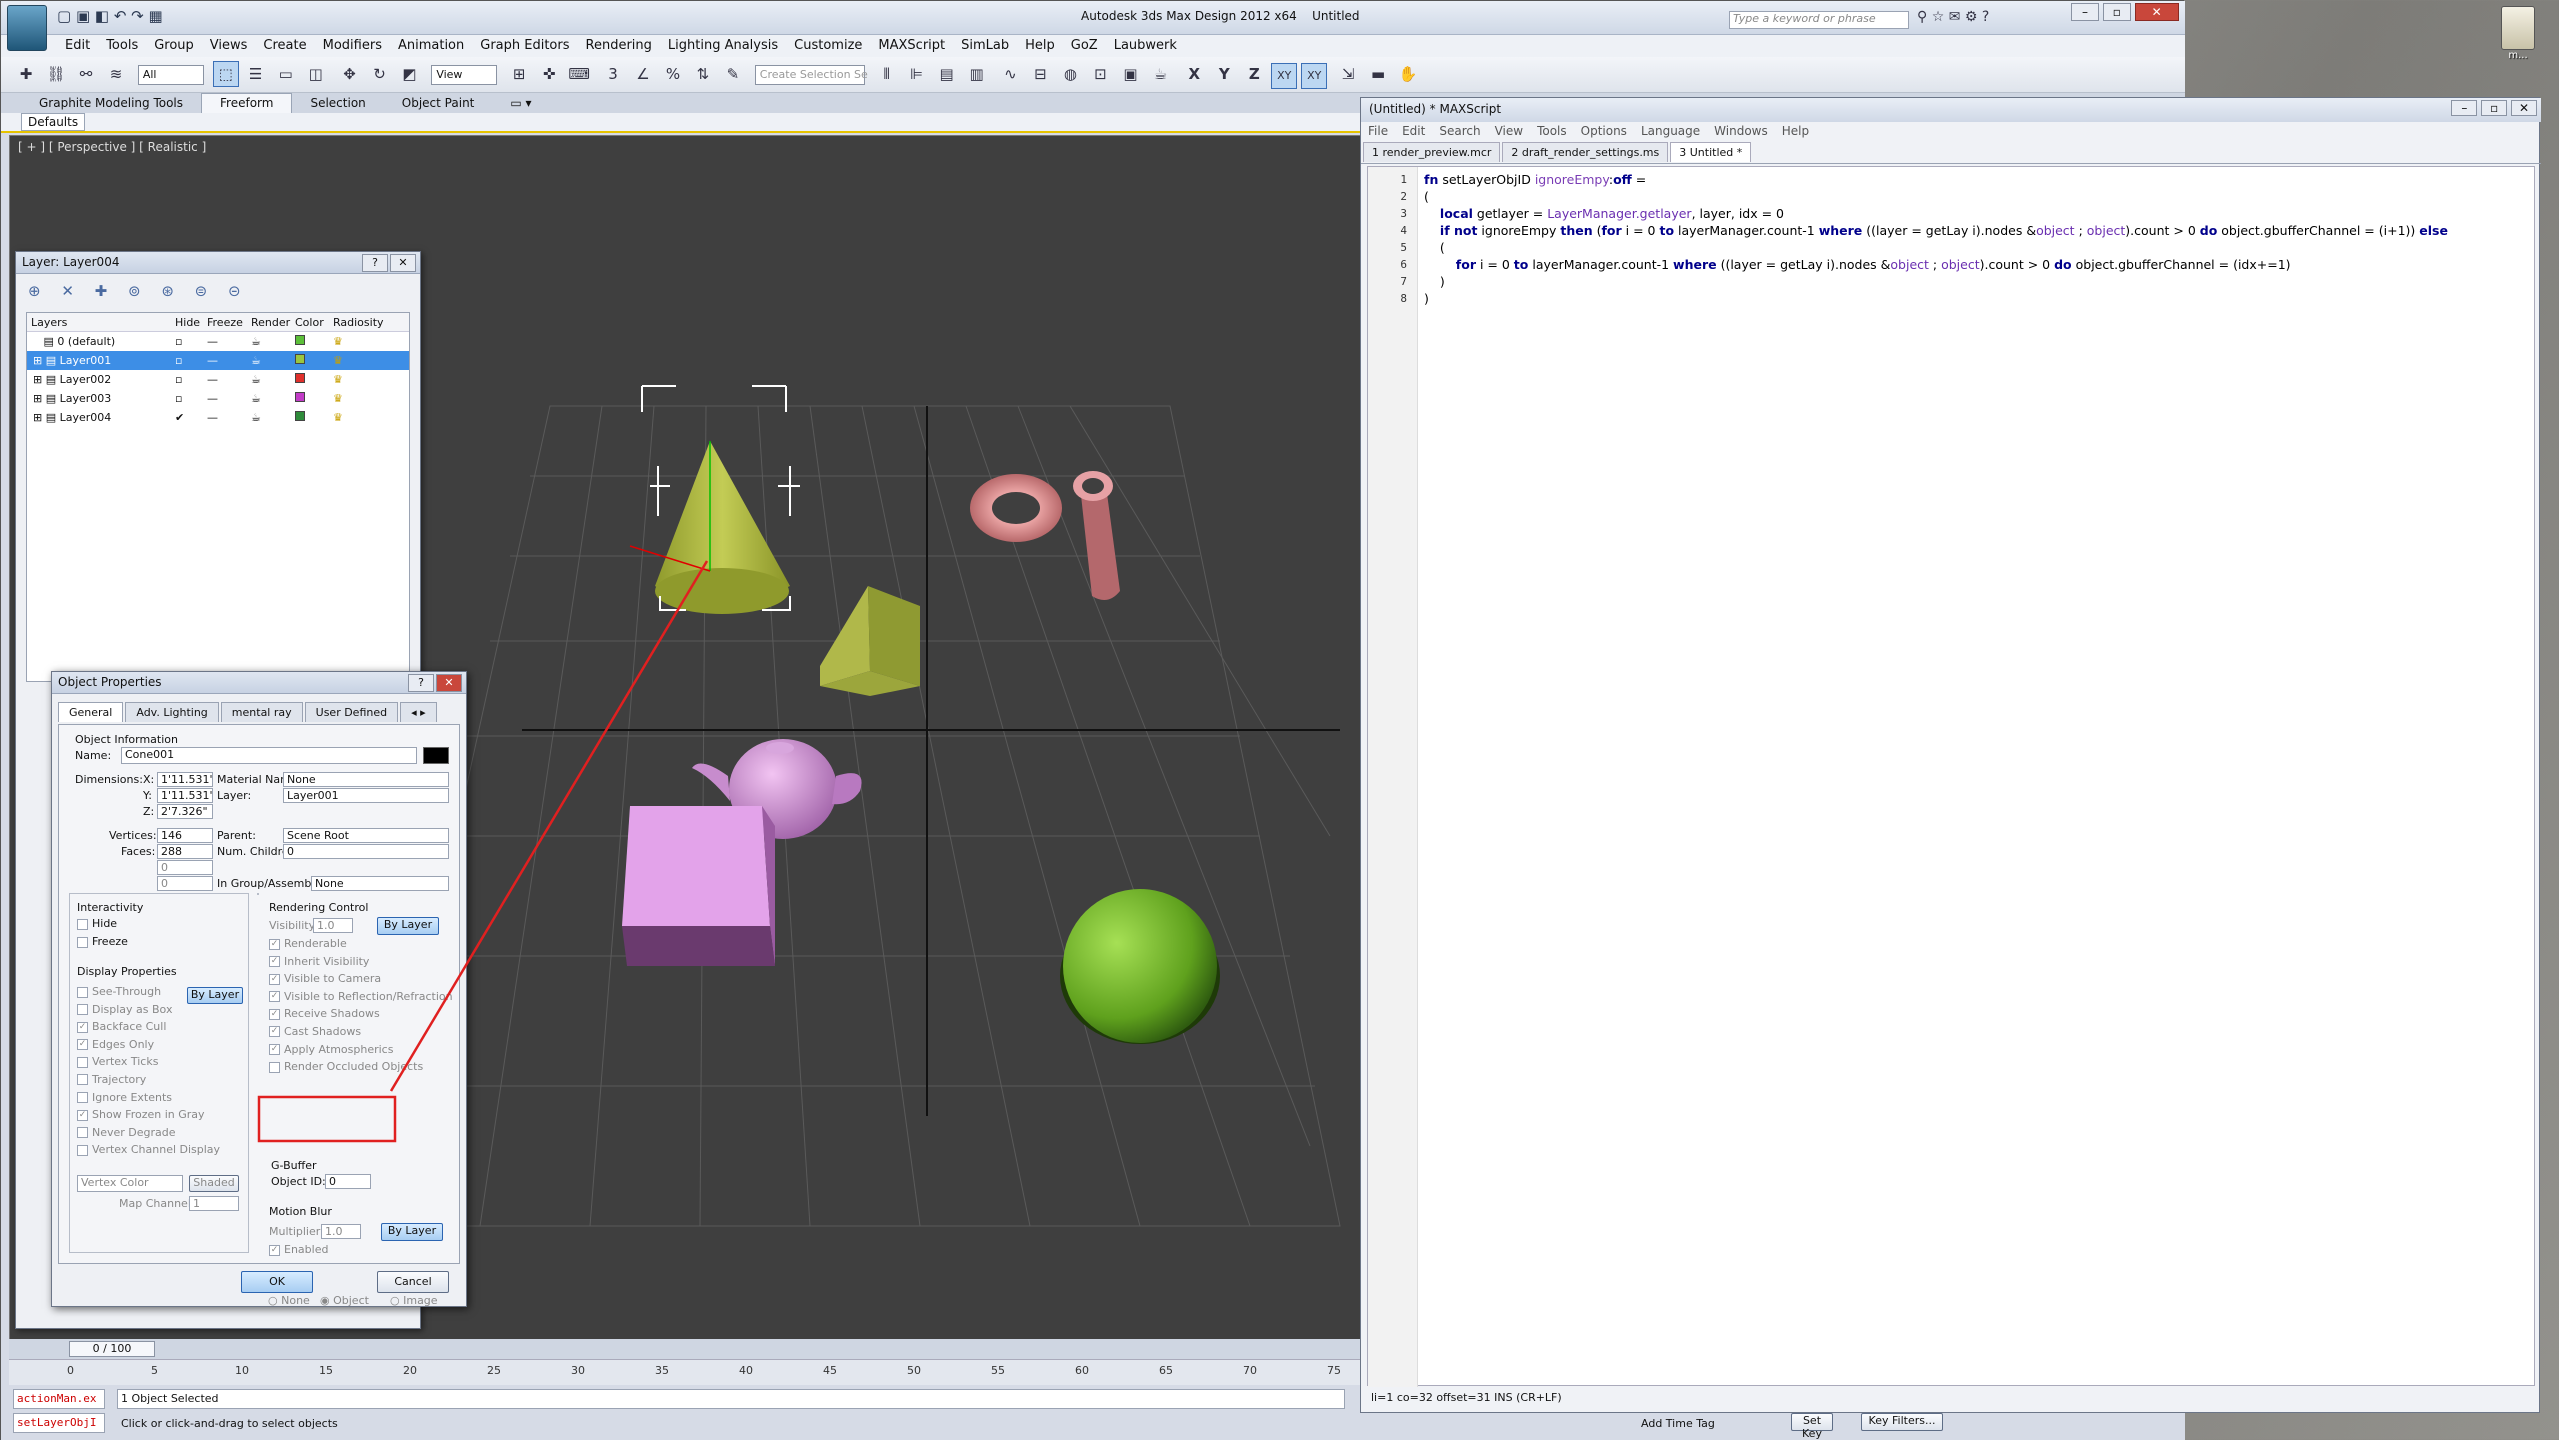 Image resolution: width=2559 pixels, height=1440 pixels. Describe the element at coordinates (520, 104) in the screenshot. I see `ribbon-options-icon: ▭ ▾` at that location.